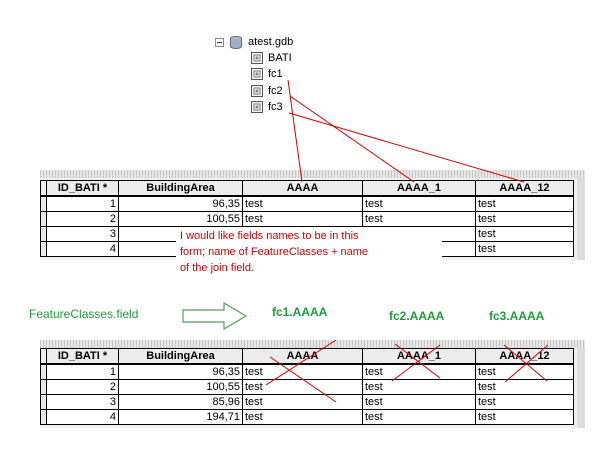  What do you see at coordinates (180, 417) in the screenshot?
I see `table-cell: 194,71` at bounding box center [180, 417].